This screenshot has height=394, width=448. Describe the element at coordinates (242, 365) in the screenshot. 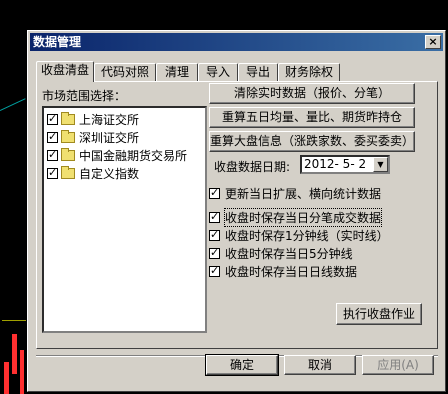

I see `ok-button: 确定` at that location.